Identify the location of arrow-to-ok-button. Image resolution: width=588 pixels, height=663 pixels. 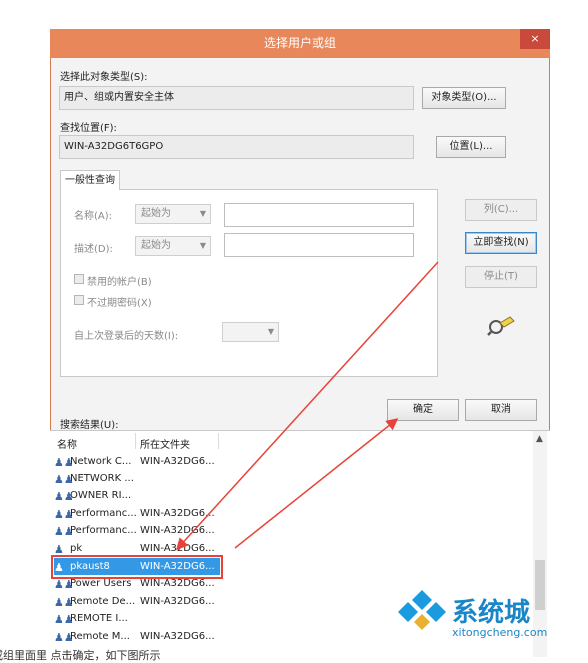
(316, 483).